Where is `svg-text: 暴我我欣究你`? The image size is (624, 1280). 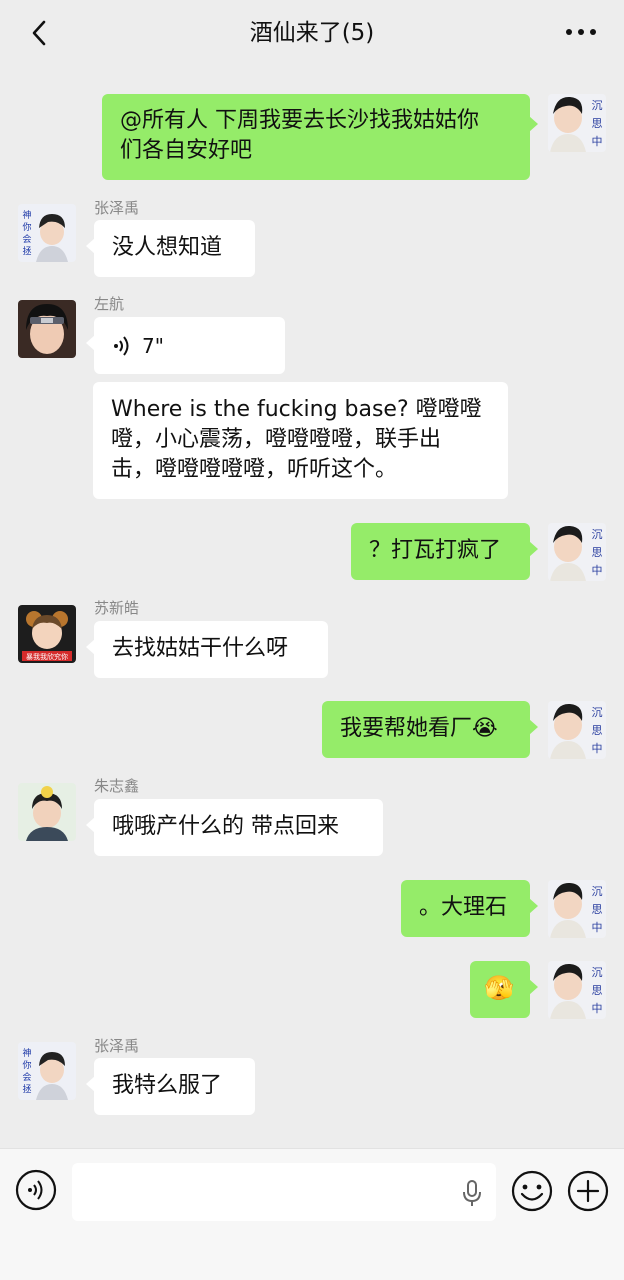 svg-text: 暴我我欣究你 is located at coordinates (47, 656).